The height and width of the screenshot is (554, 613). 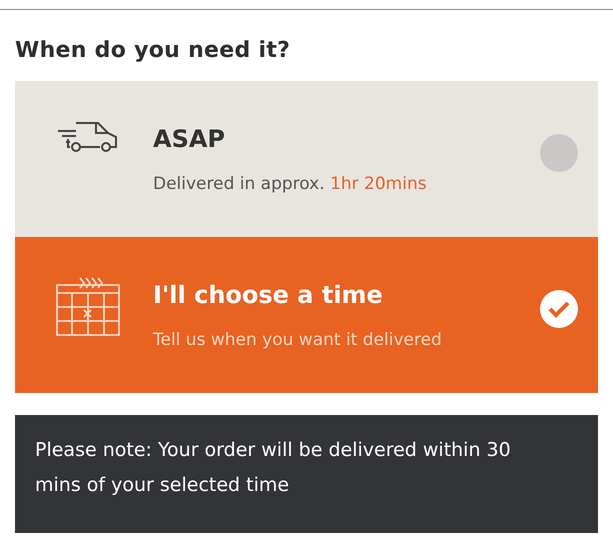 What do you see at coordinates (290, 184) in the screenshot?
I see `option-description: Delivered in approx. 1hr 20mins` at bounding box center [290, 184].